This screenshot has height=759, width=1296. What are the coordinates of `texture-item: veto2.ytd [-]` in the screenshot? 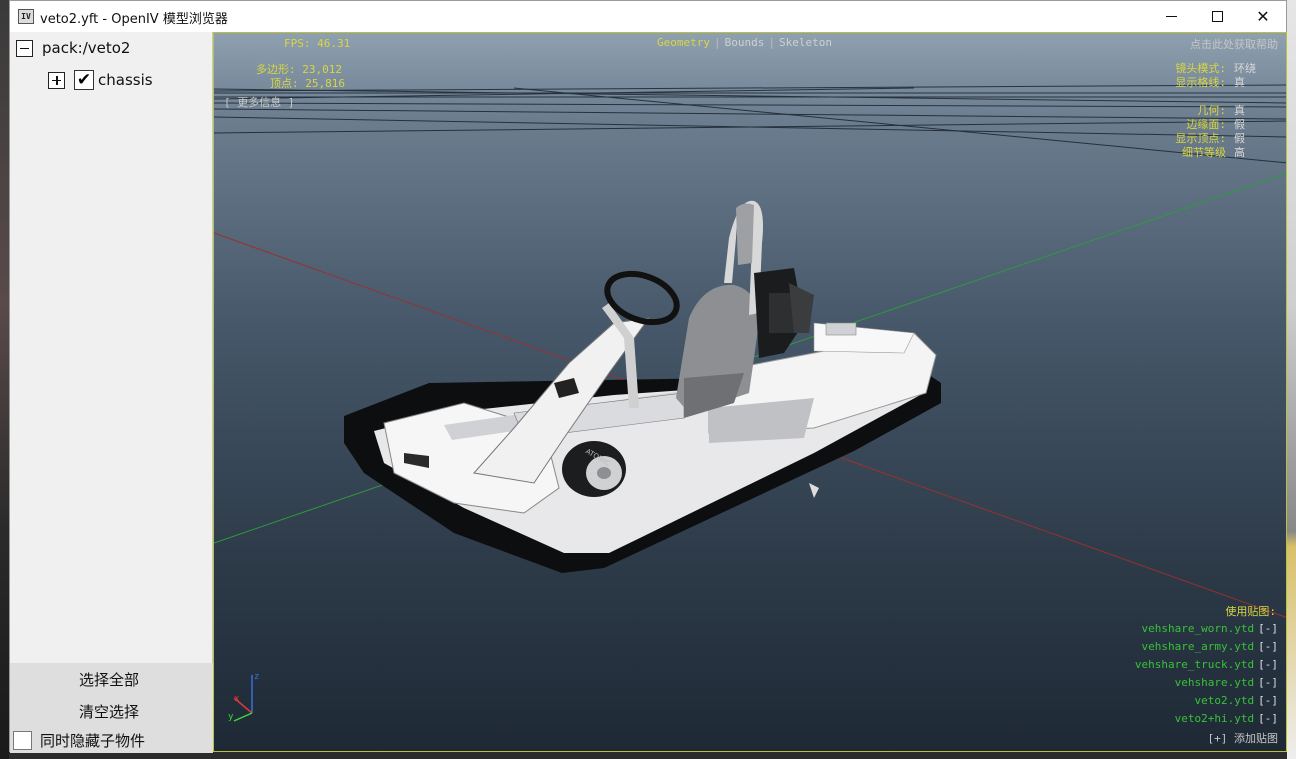 It's located at (1236, 700).